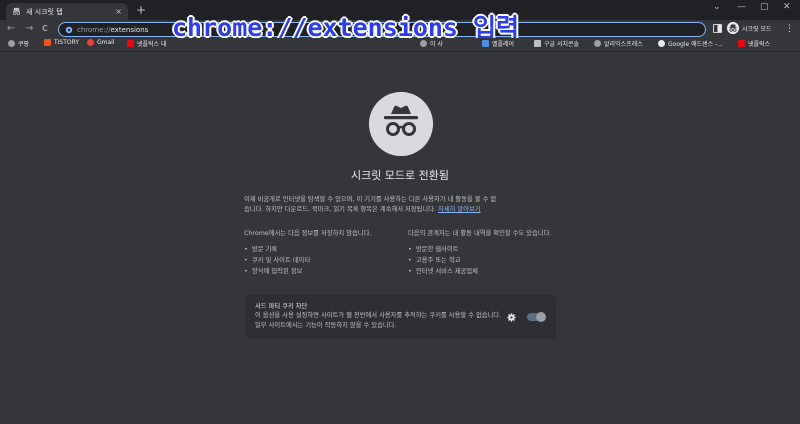 This screenshot has height=424, width=800. Describe the element at coordinates (141, 10) in the screenshot. I see `new-tab-button: +` at that location.